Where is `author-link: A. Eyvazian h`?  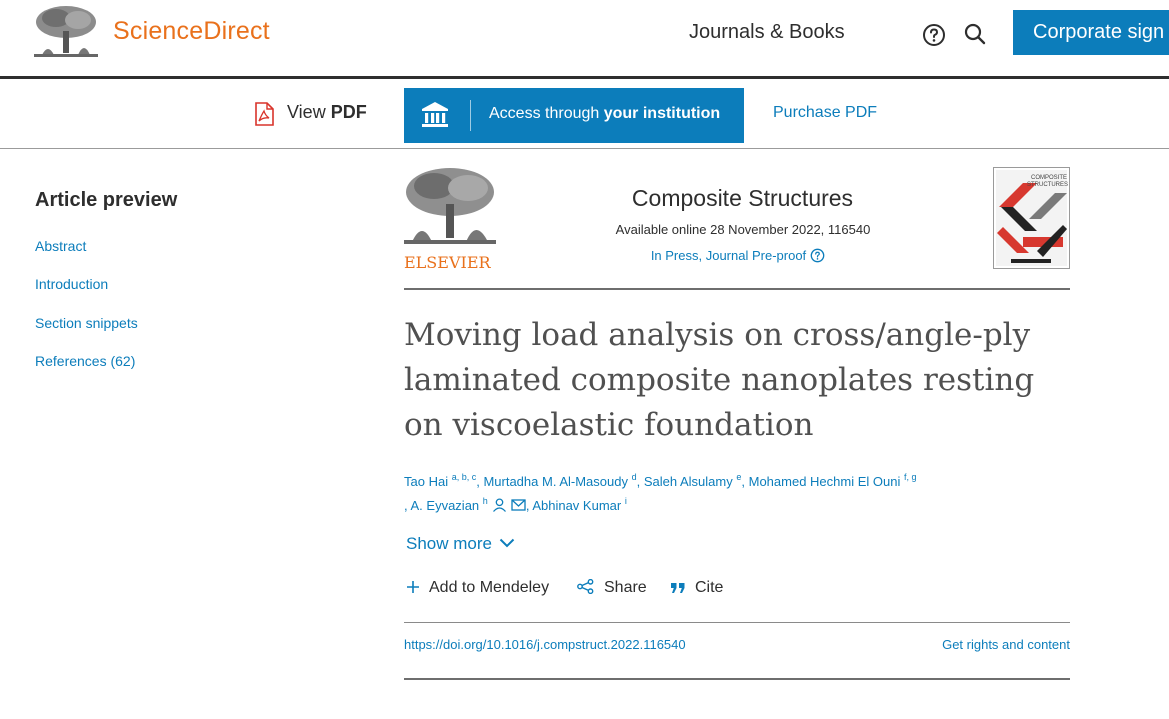
author-link: A. Eyvazian h is located at coordinates (449, 505).